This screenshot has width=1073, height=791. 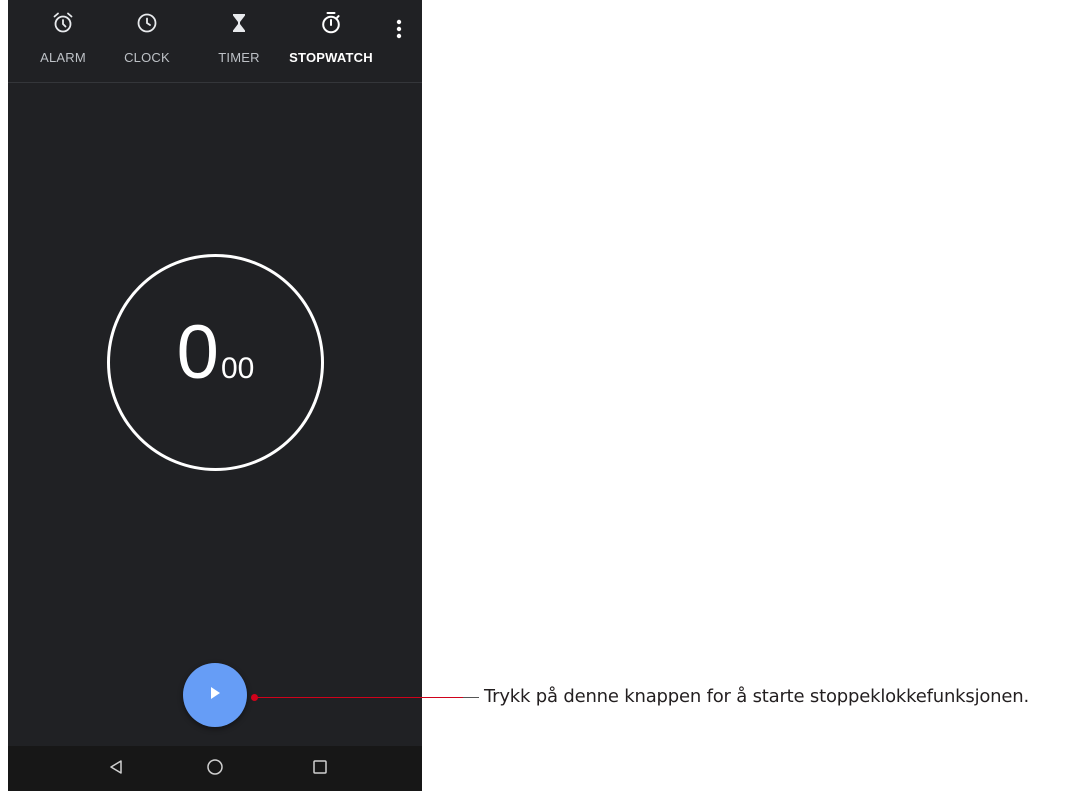 I want to click on nav-home-button, so click(x=215, y=769).